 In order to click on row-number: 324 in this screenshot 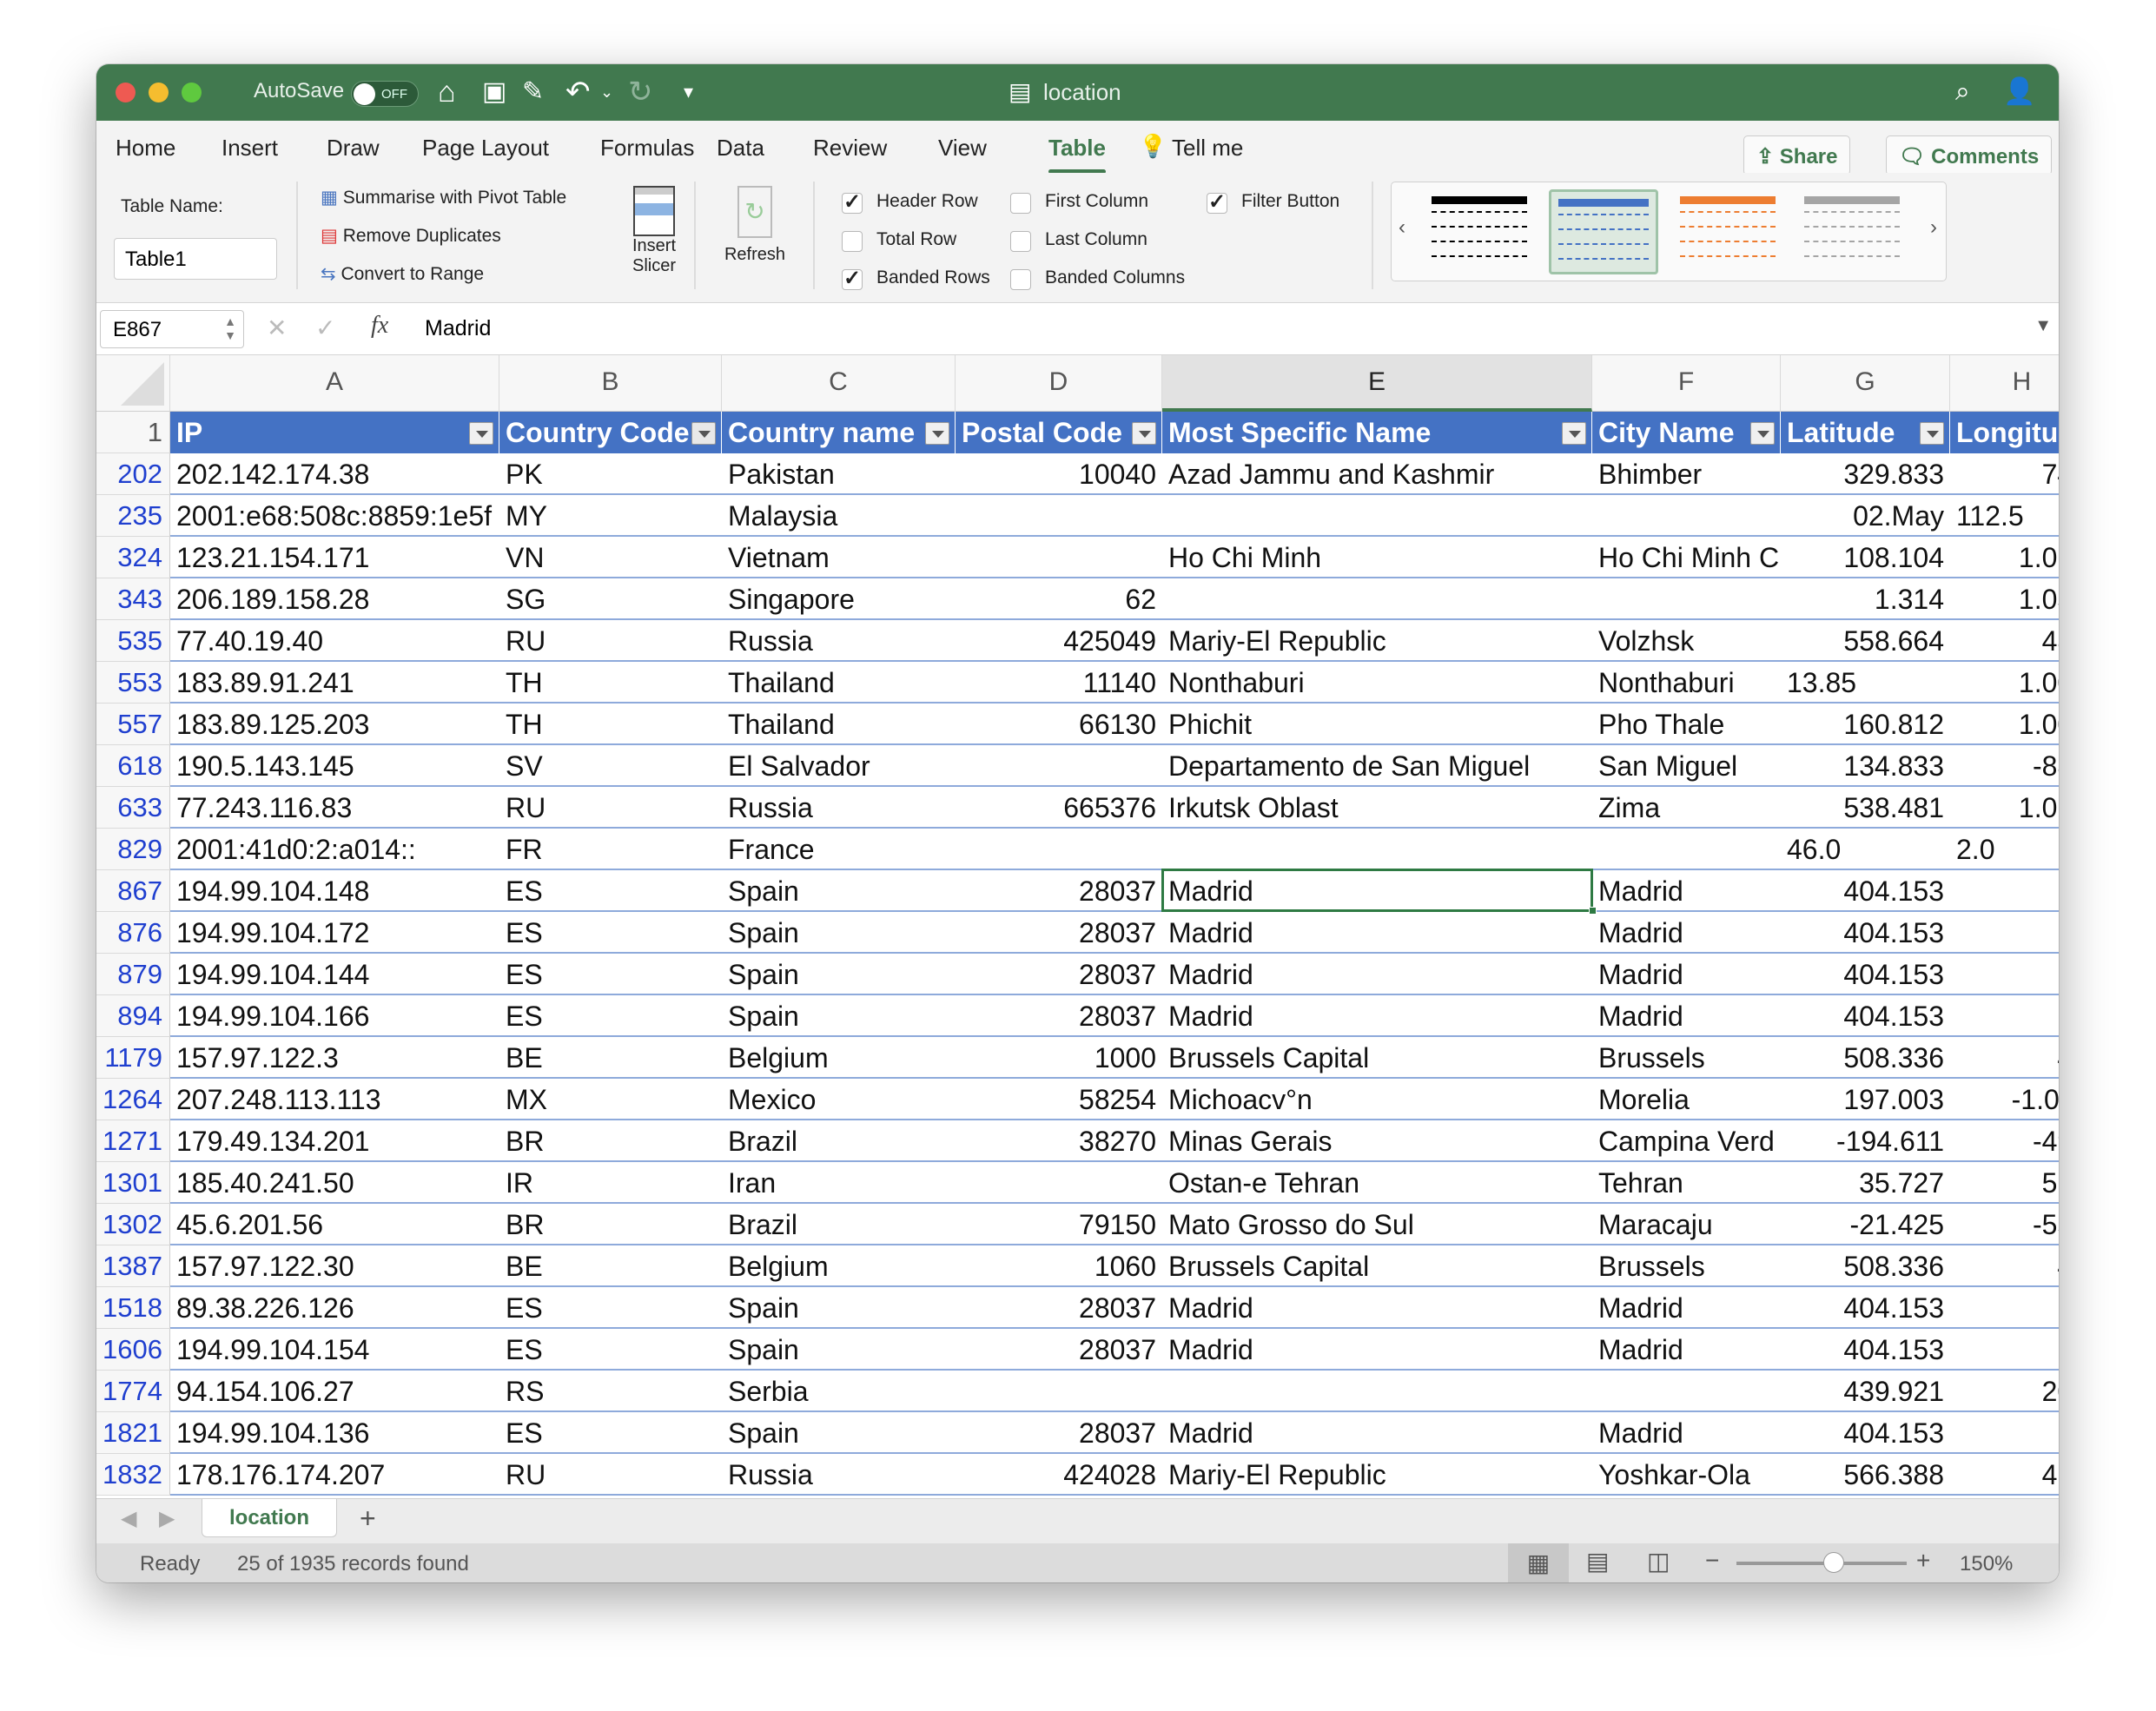, I will do `click(133, 557)`.